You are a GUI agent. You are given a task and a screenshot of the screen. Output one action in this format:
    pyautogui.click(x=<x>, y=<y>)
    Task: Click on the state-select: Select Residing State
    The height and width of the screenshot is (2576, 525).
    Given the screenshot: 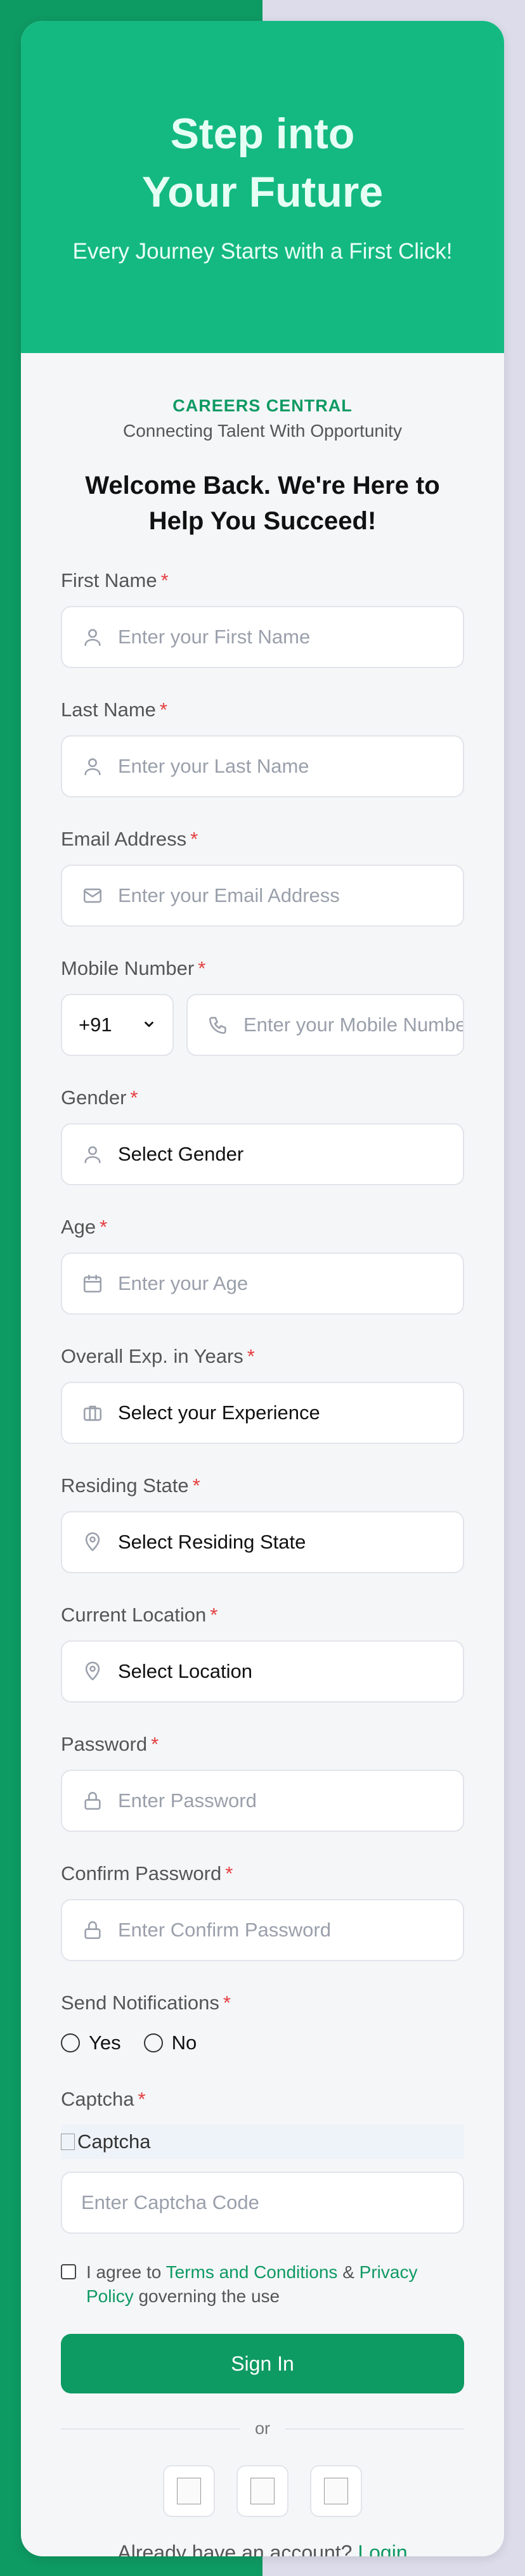 What is the action you would take?
    pyautogui.click(x=262, y=1542)
    